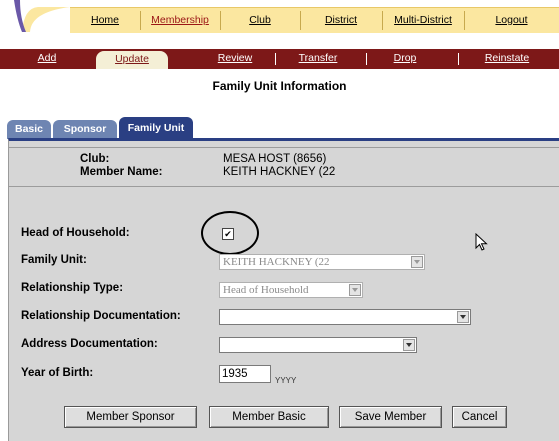  Describe the element at coordinates (101, 316) in the screenshot. I see `relationship-documentation-label: Relationship Documentation:` at that location.